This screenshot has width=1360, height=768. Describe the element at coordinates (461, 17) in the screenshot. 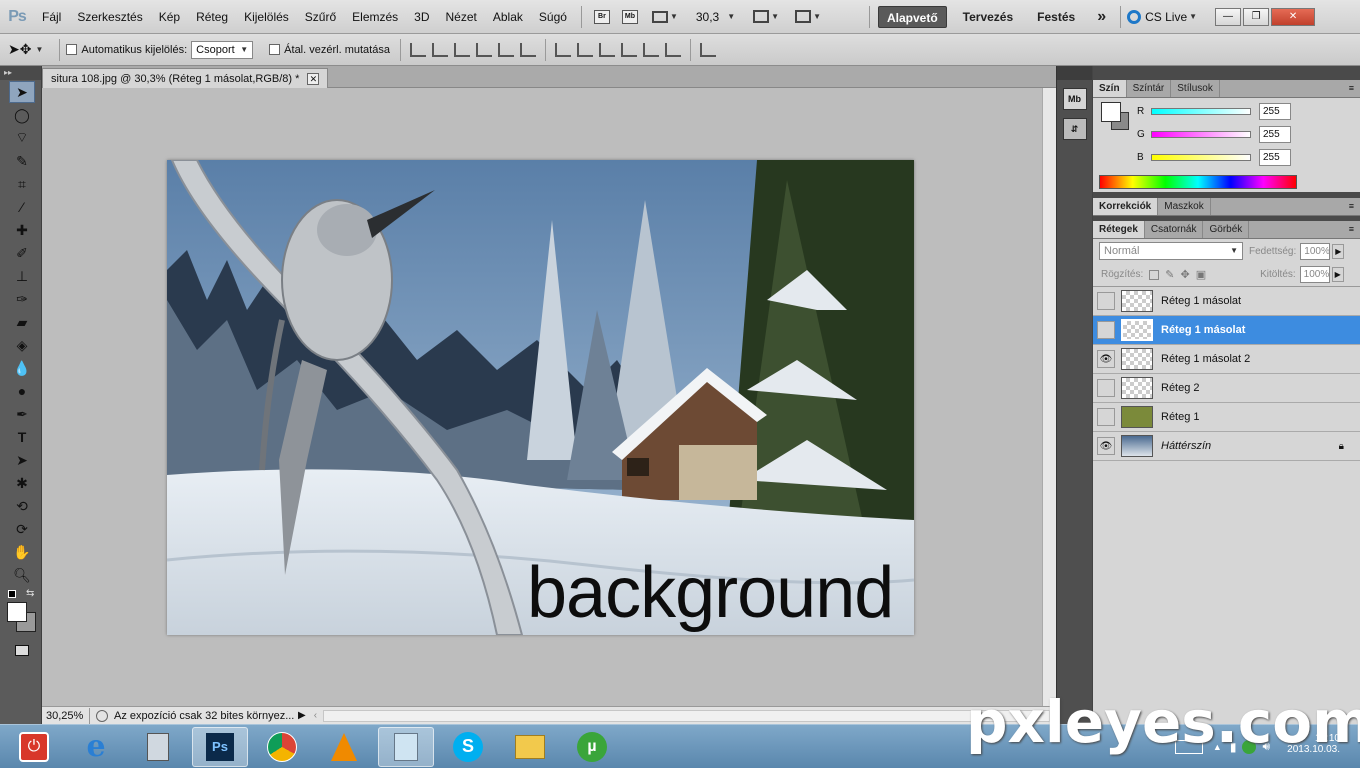

I see `menu-view: Nézet` at that location.